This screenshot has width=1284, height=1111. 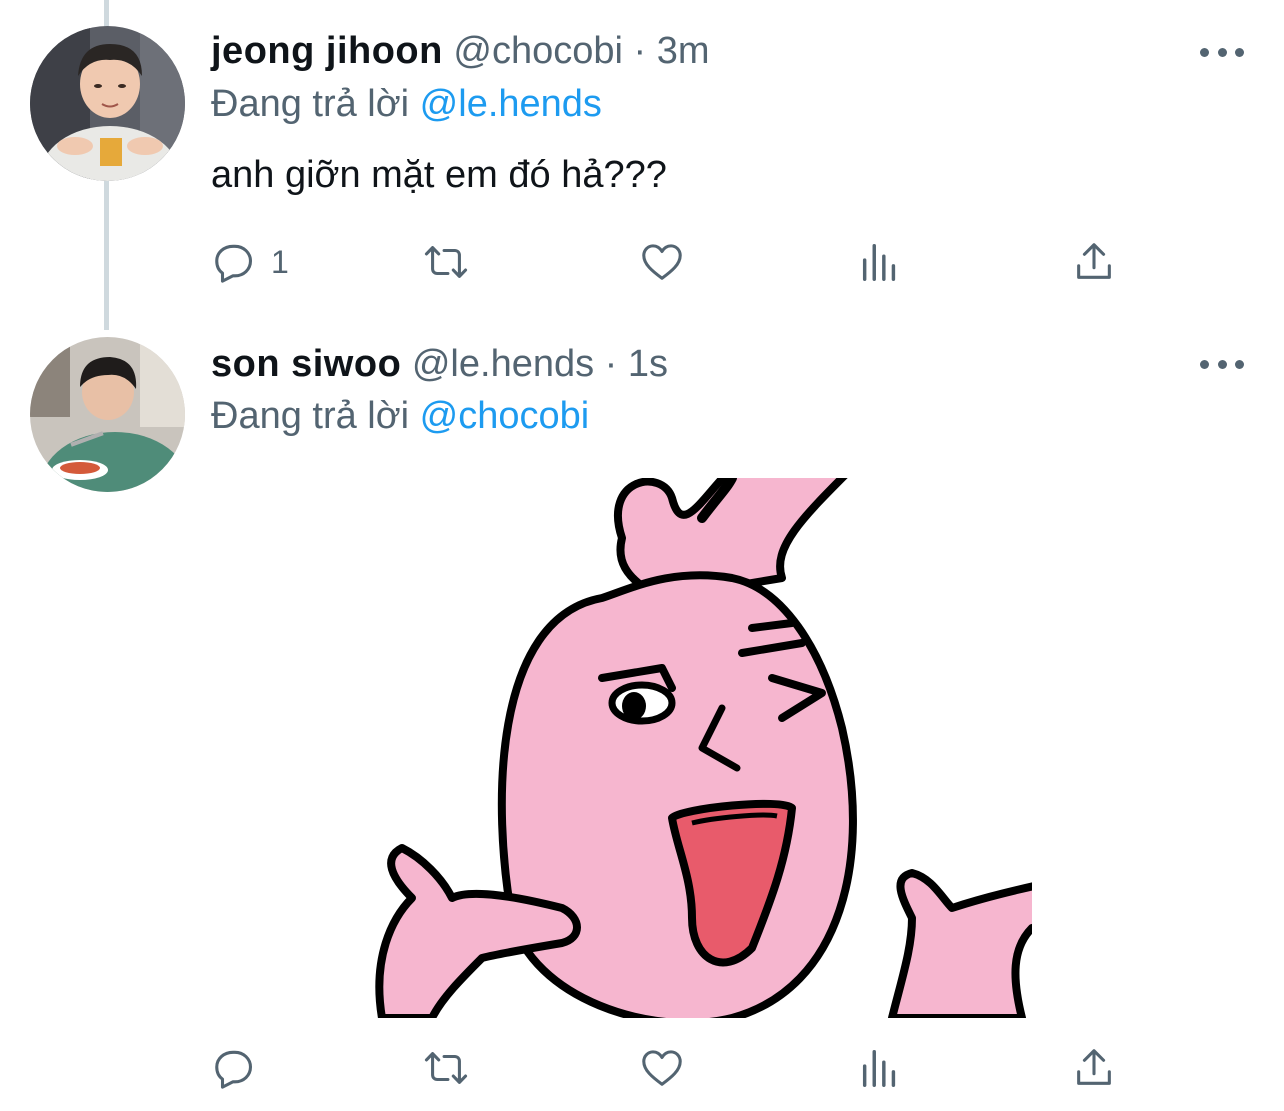 What do you see at coordinates (648, 364) in the screenshot?
I see `timestamp: 1s` at bounding box center [648, 364].